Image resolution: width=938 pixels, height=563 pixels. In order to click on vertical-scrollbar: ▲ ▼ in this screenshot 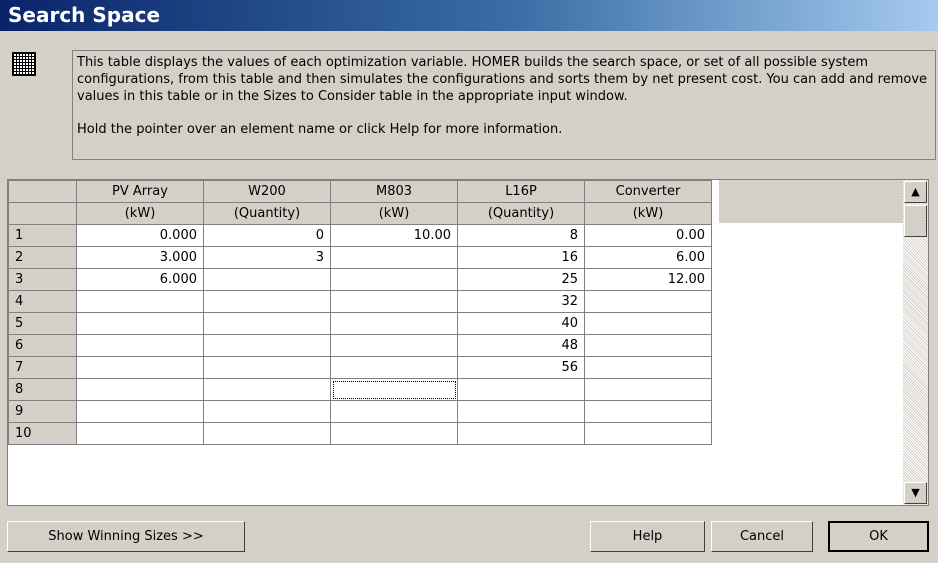, I will do `click(915, 342)`.